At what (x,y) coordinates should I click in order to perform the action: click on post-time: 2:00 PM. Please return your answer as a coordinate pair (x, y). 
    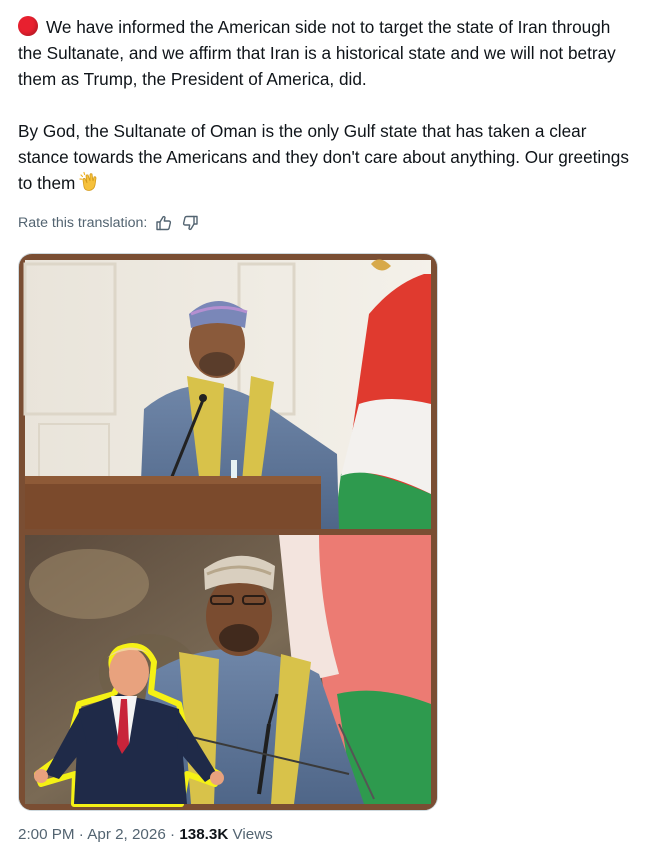
    Looking at the image, I should click on (46, 834).